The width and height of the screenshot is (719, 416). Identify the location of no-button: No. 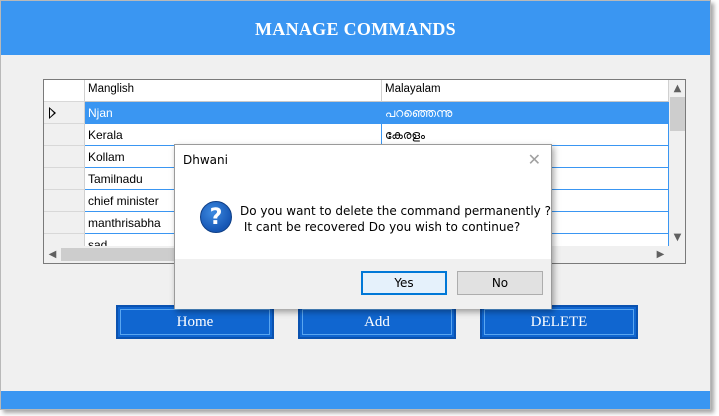
(500, 283).